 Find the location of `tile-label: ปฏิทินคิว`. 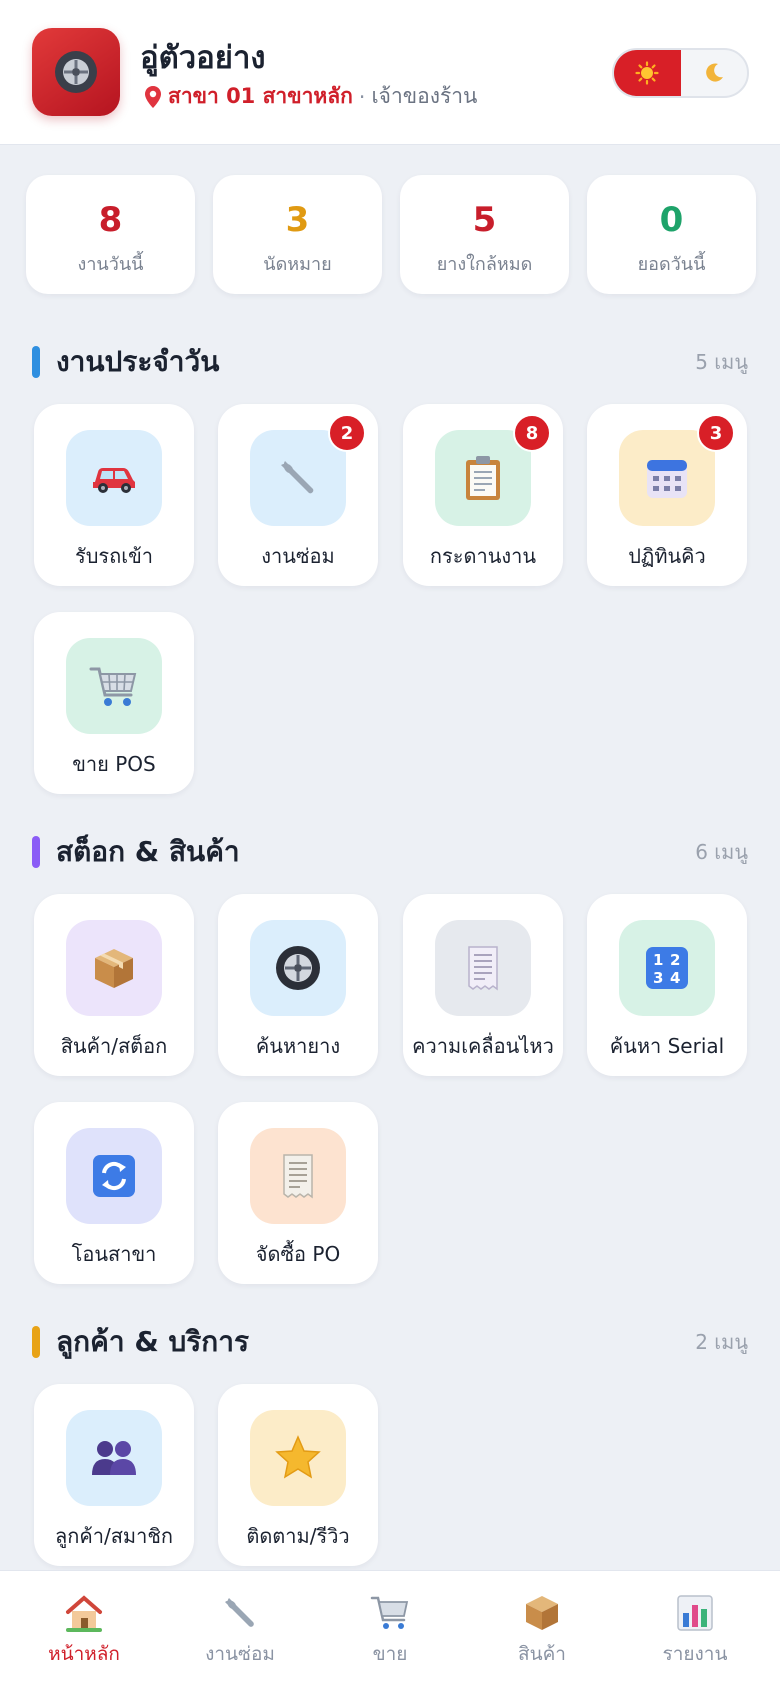

tile-label: ปฏิทินคิว is located at coordinates (667, 556).